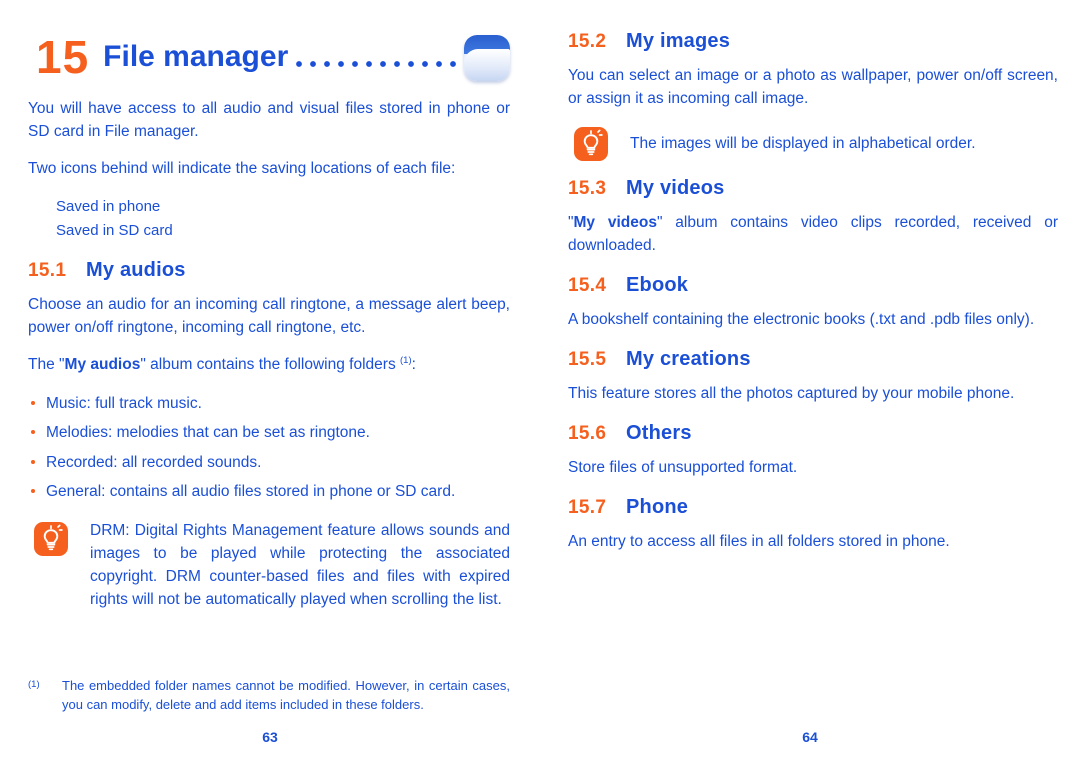 The width and height of the screenshot is (1080, 767). I want to click on section-title: Phone, so click(657, 506).